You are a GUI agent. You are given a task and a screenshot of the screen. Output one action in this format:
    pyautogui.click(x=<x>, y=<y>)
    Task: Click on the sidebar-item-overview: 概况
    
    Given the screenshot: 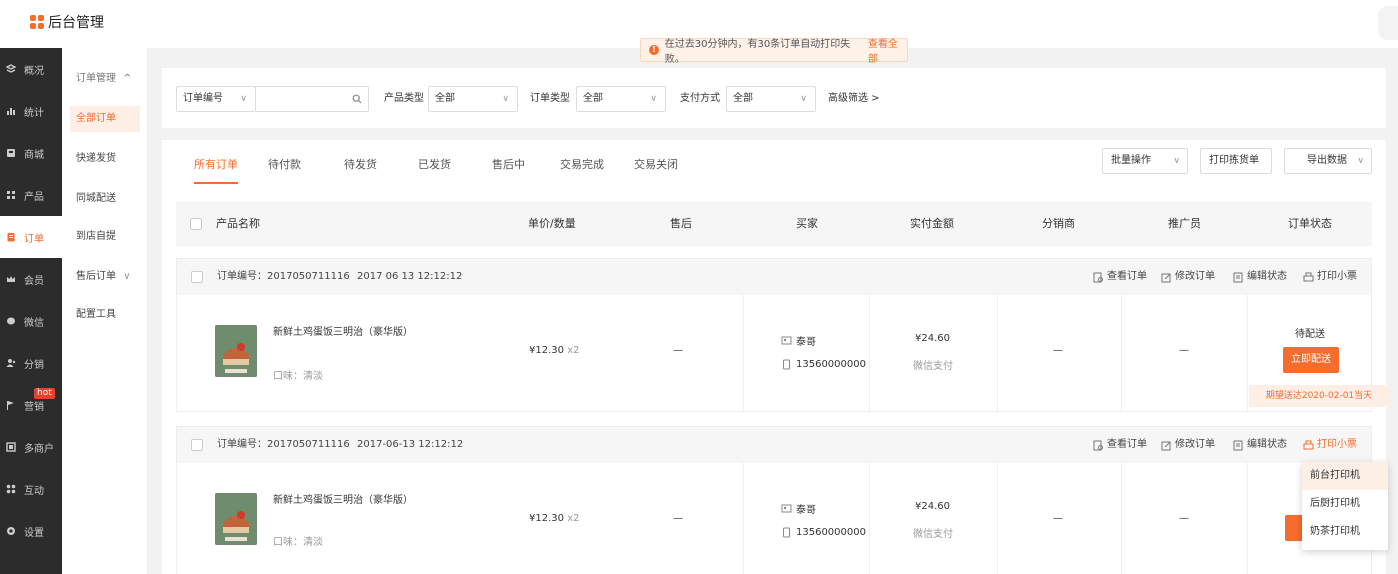 What is the action you would take?
    pyautogui.click(x=31, y=69)
    